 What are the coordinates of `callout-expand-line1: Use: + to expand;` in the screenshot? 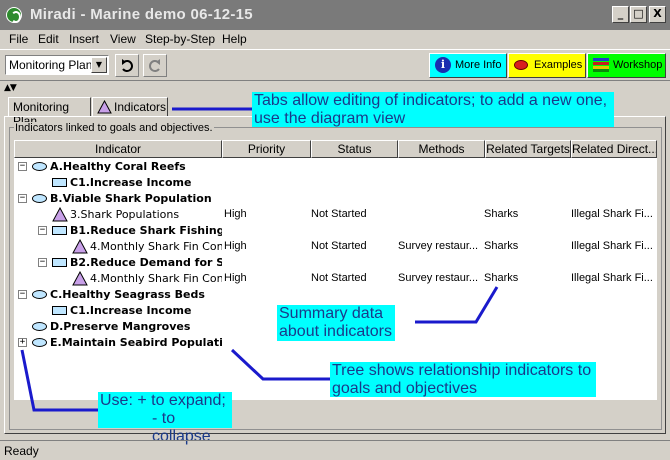 It's located at (163, 400).